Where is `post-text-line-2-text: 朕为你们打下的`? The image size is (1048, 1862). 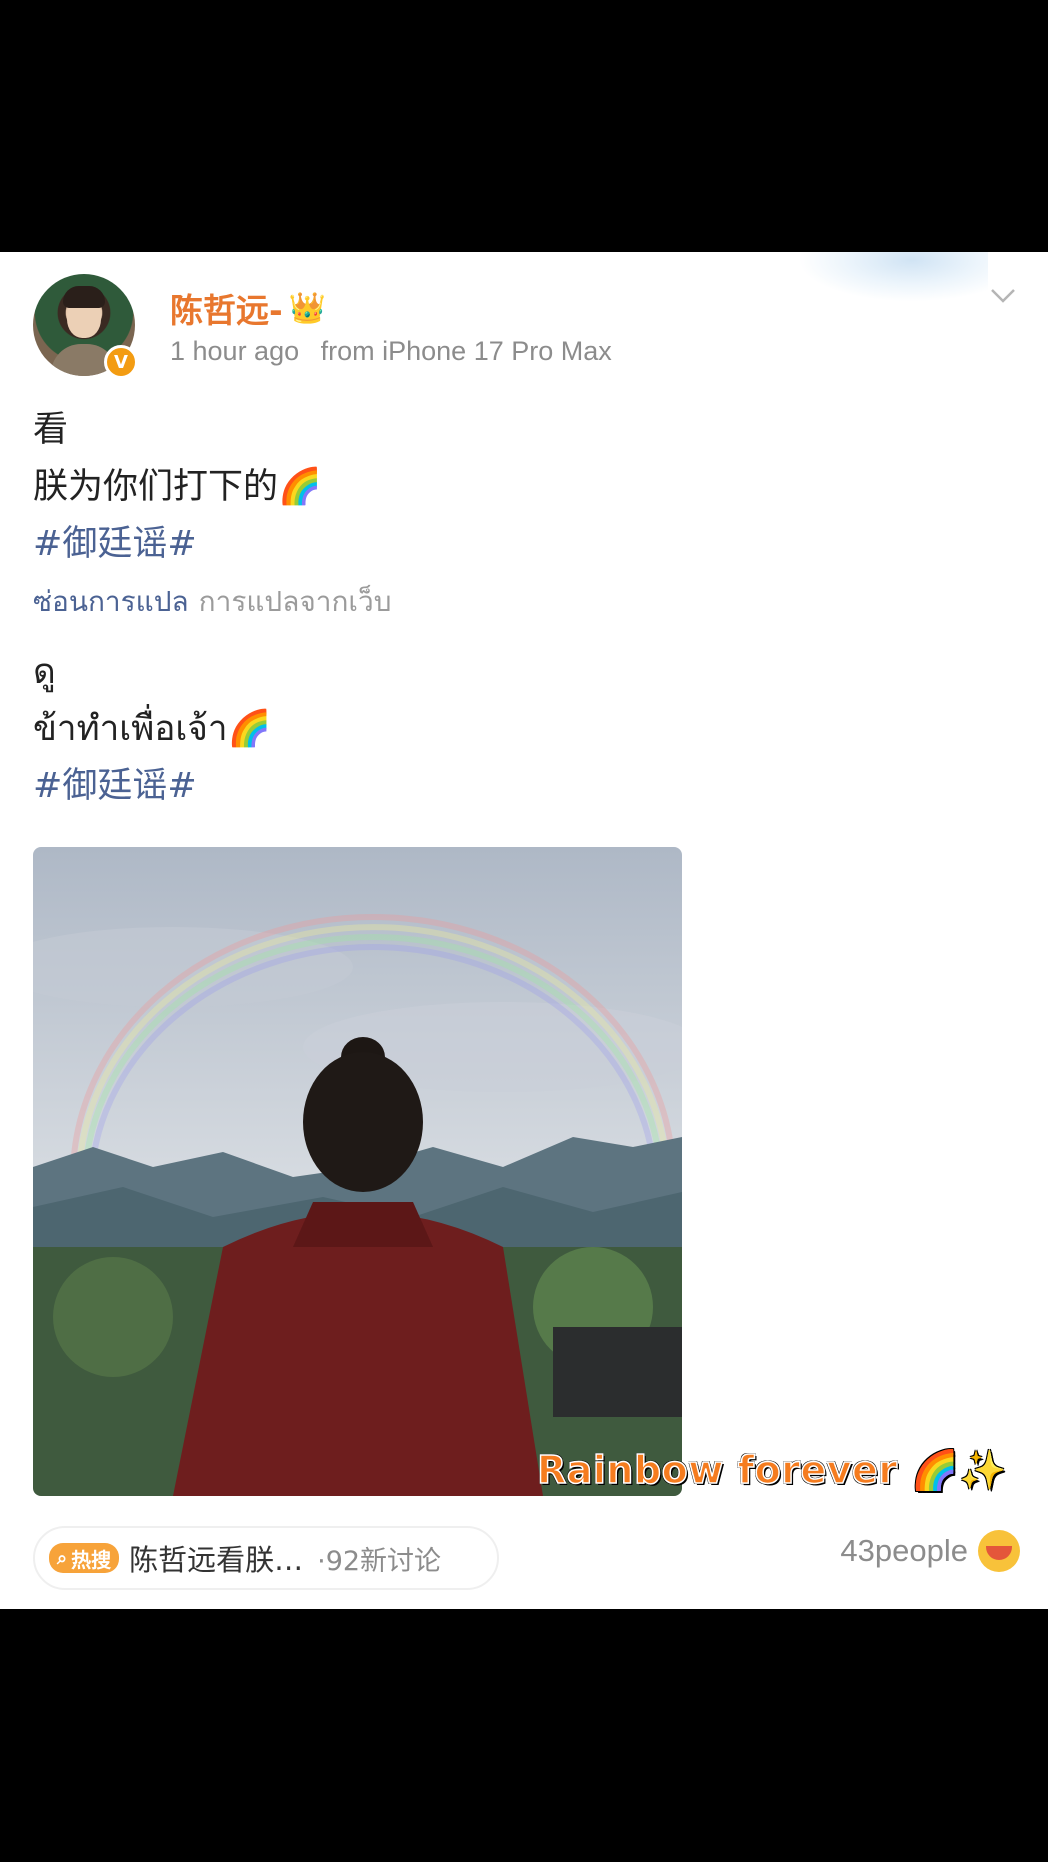
post-text-line-2-text: 朕为你们打下的 is located at coordinates (156, 487).